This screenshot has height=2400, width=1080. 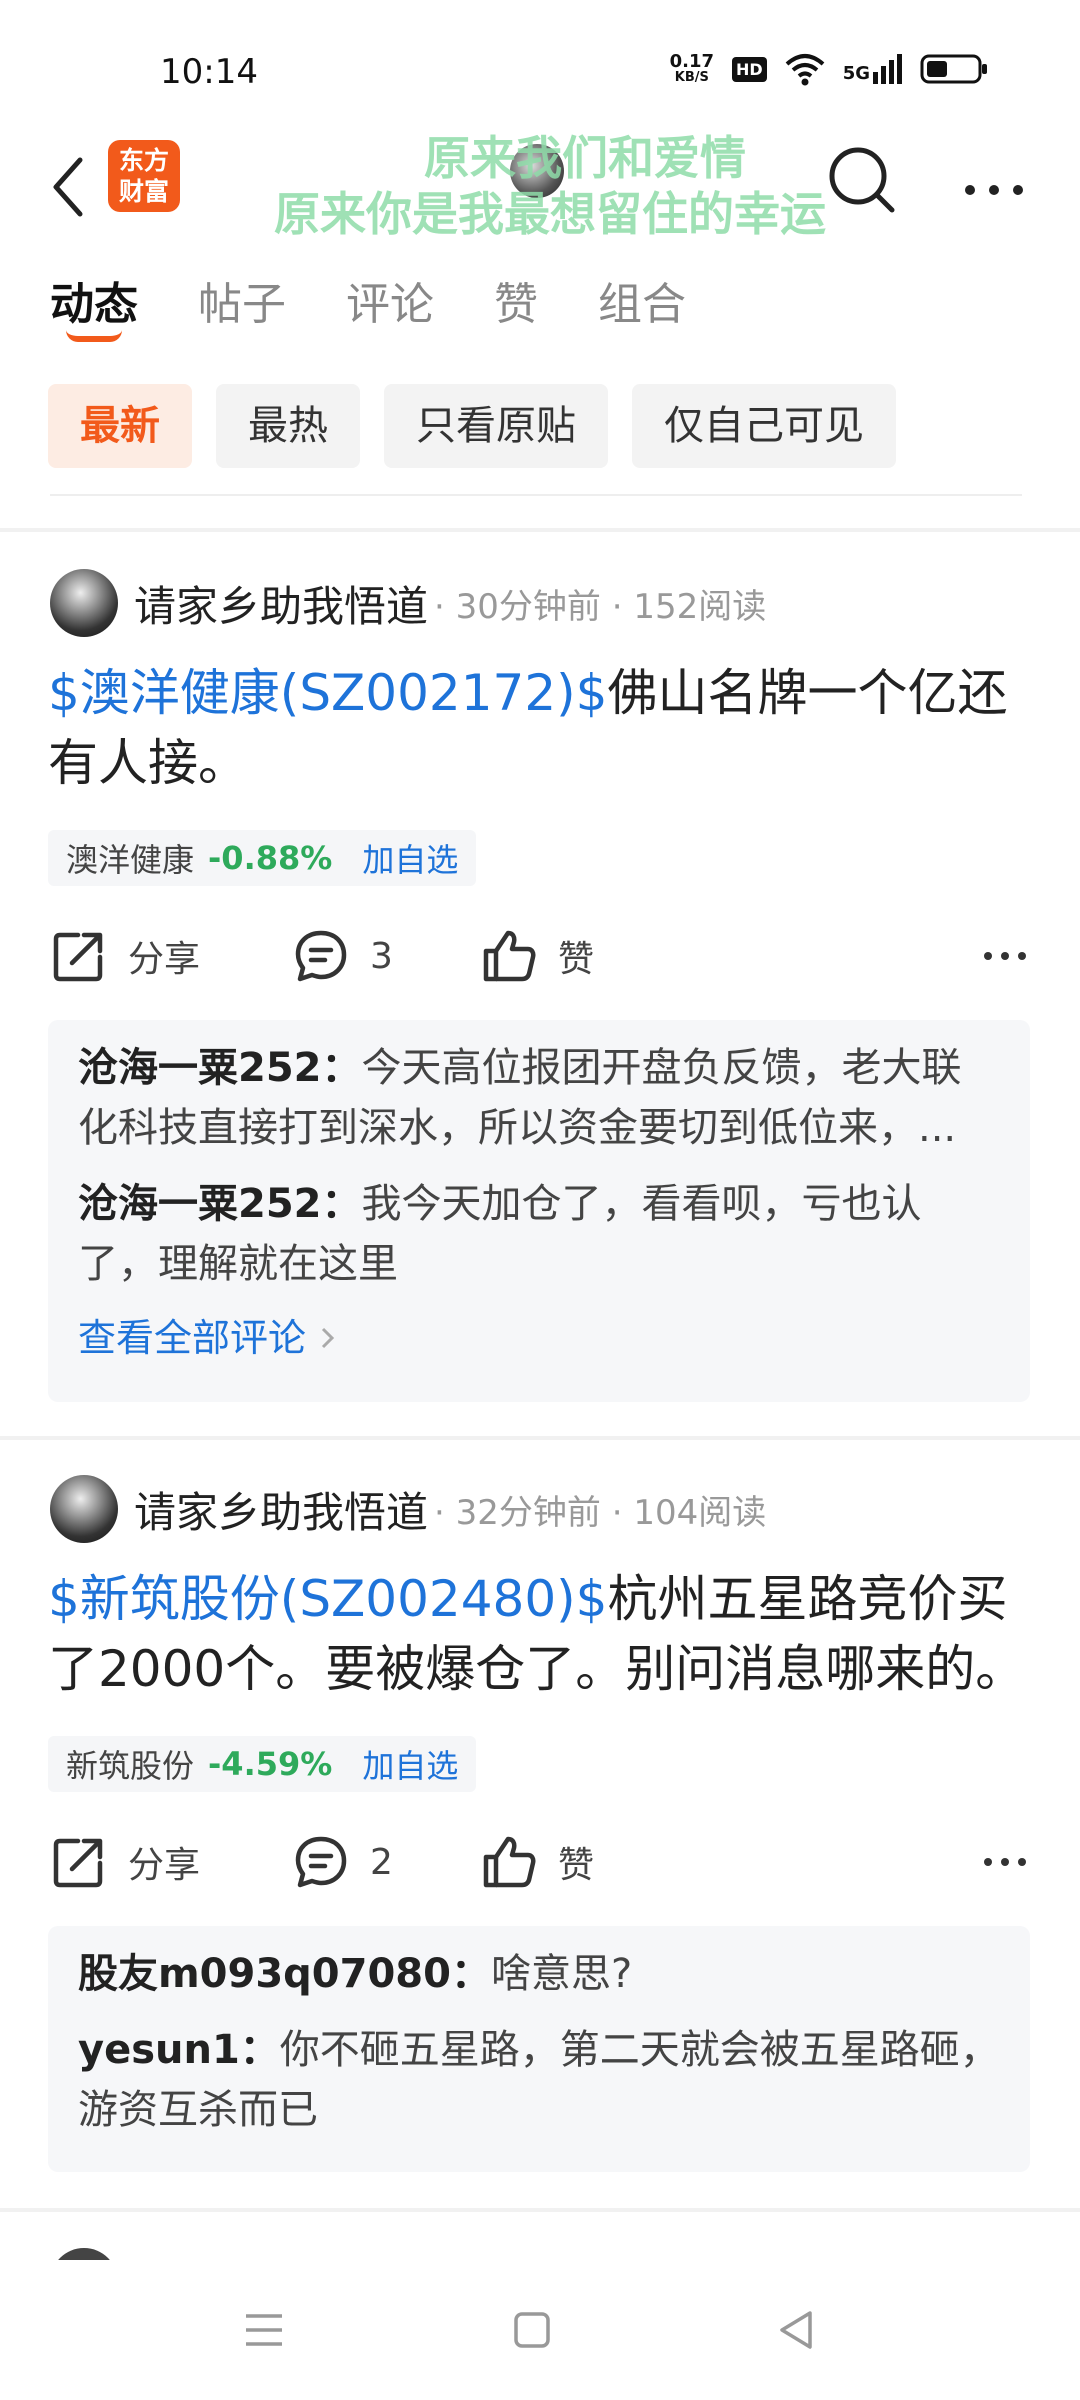 What do you see at coordinates (328, 693) in the screenshot?
I see `stock-link: $澳洋健康(SZ002172)$` at bounding box center [328, 693].